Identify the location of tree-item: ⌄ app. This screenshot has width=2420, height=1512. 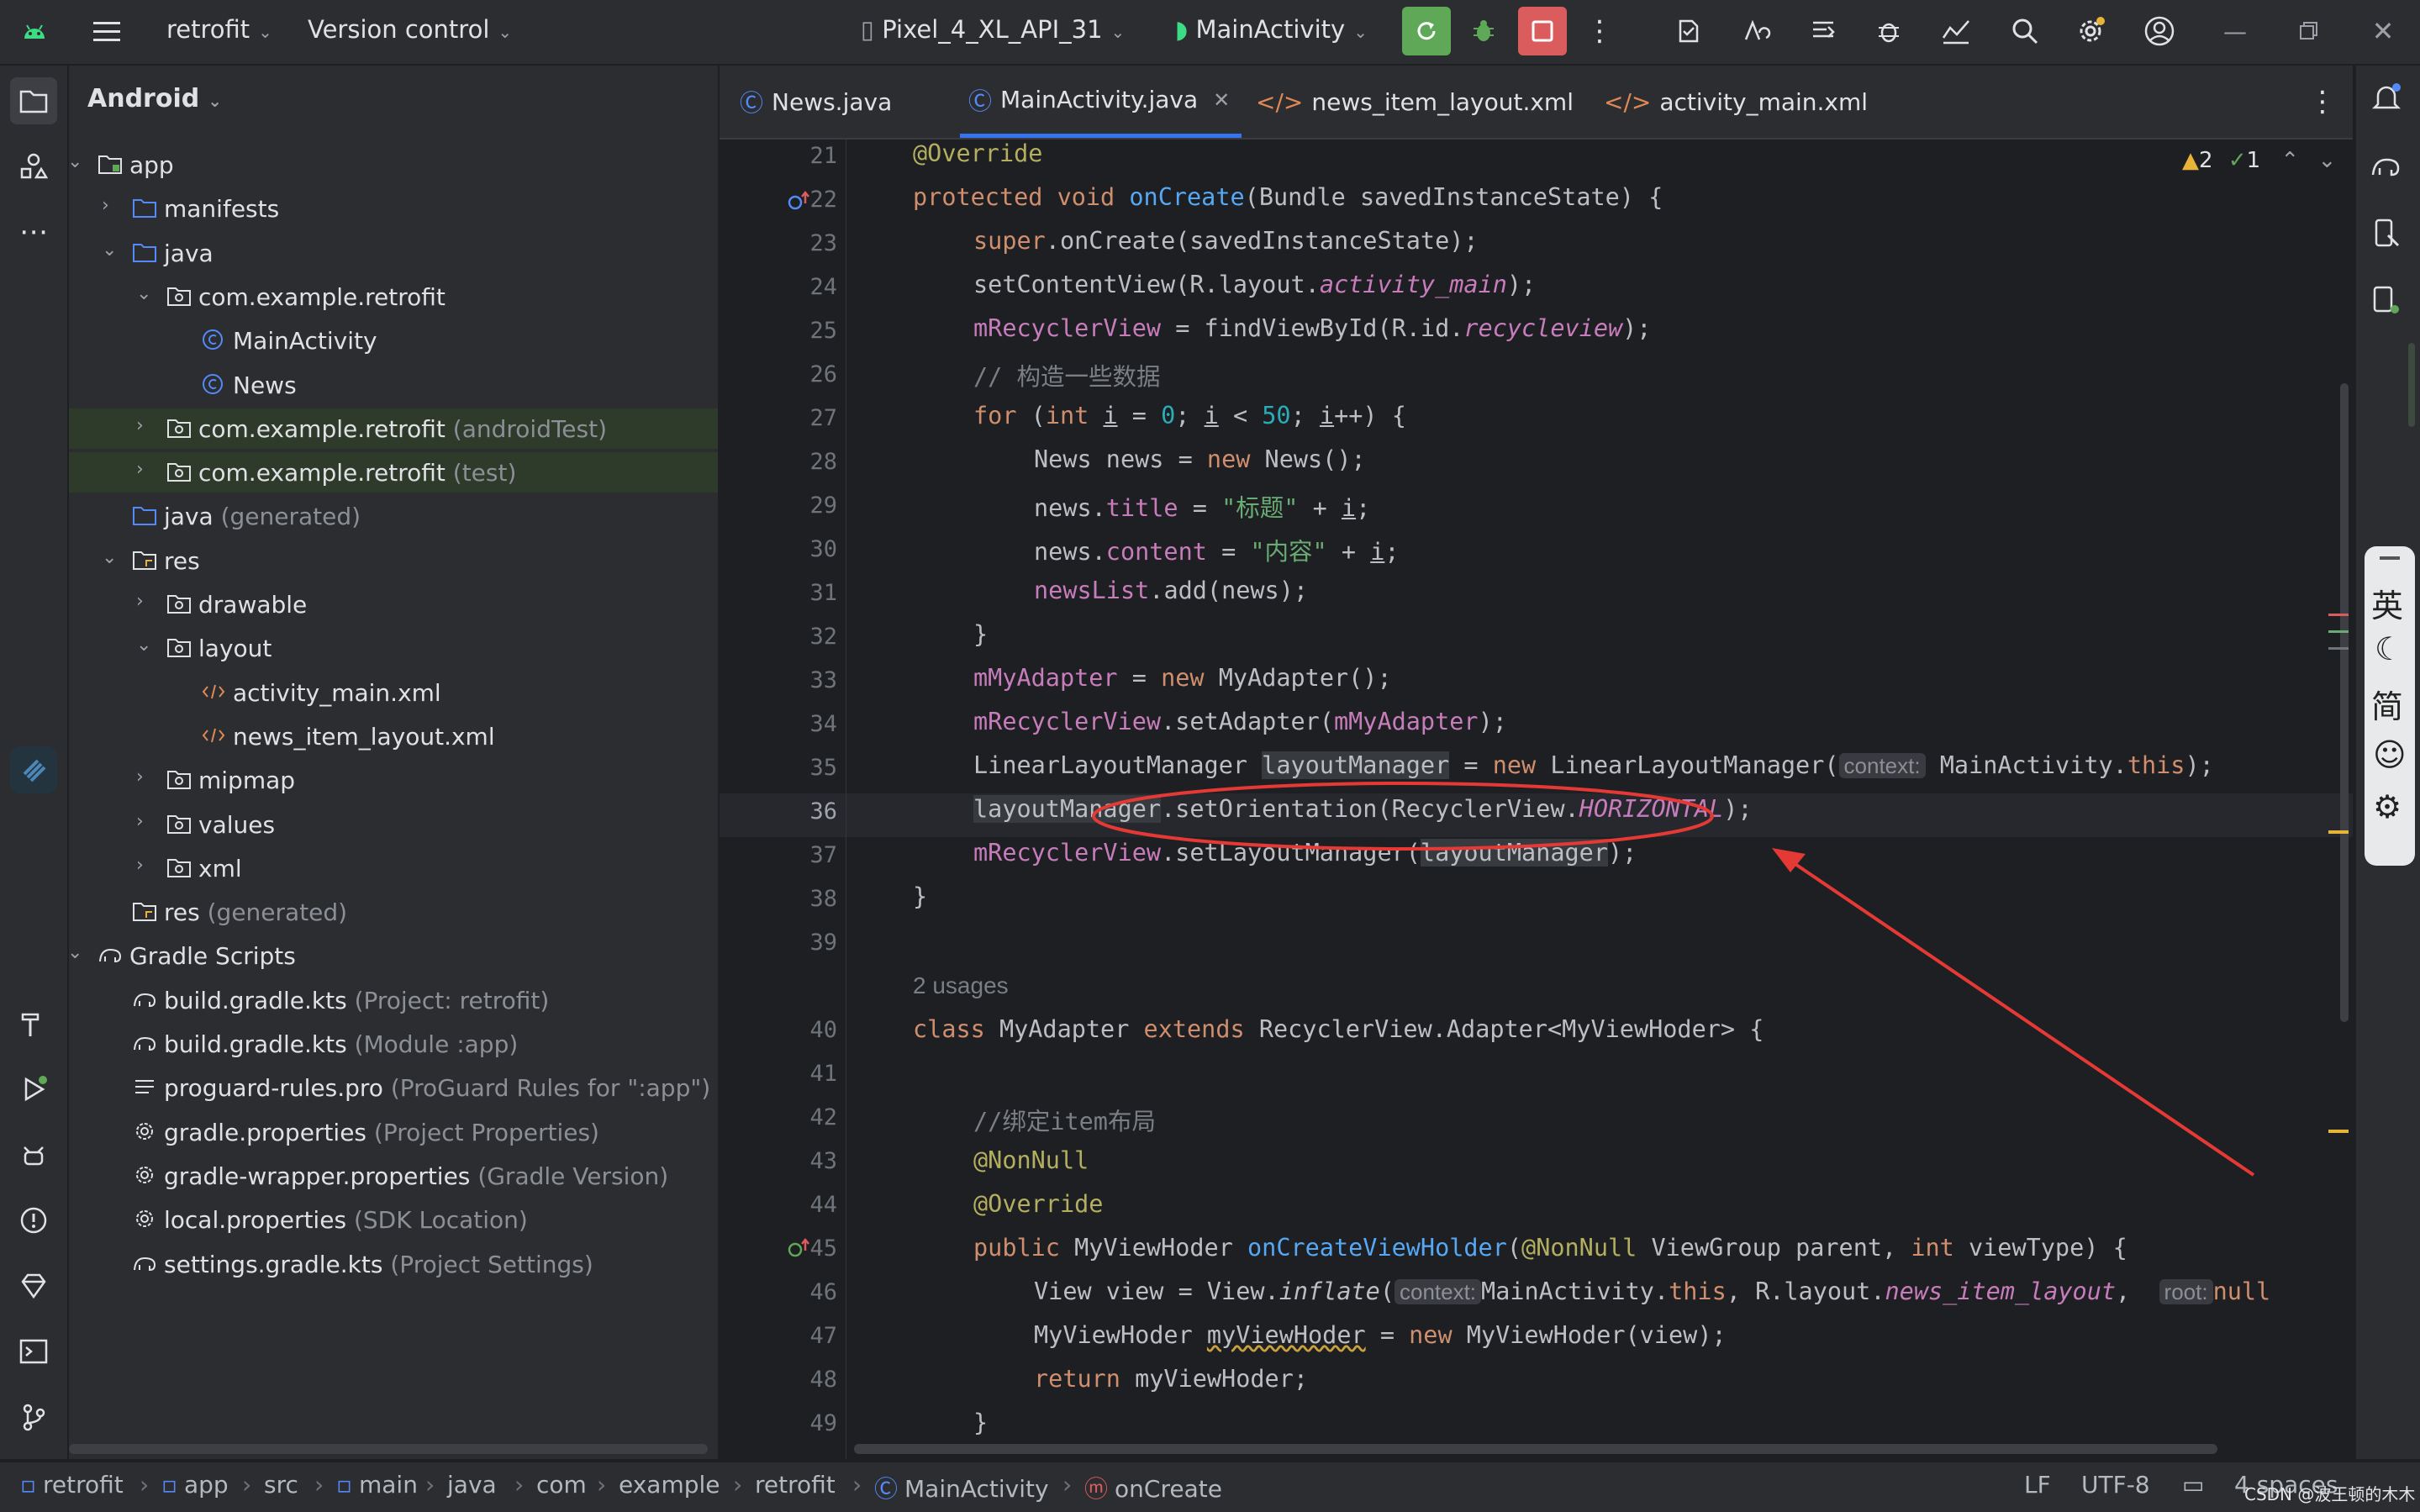
(393, 165).